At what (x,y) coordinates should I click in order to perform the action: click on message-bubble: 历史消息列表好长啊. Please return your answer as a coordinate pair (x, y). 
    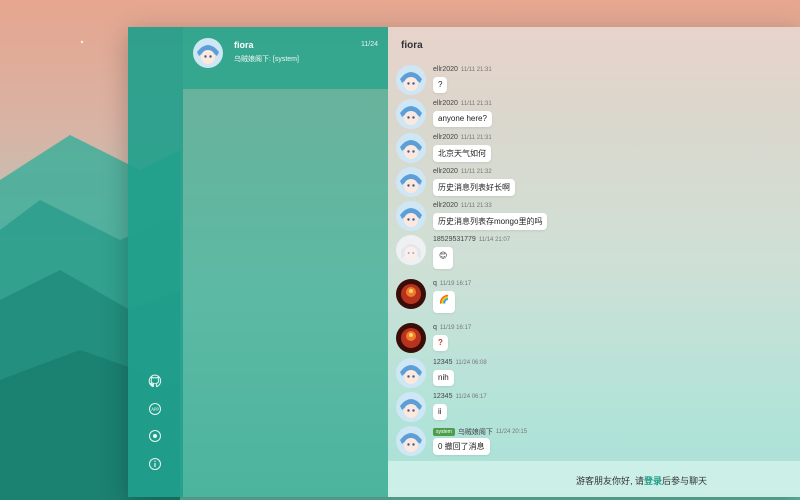
    Looking at the image, I should click on (474, 187).